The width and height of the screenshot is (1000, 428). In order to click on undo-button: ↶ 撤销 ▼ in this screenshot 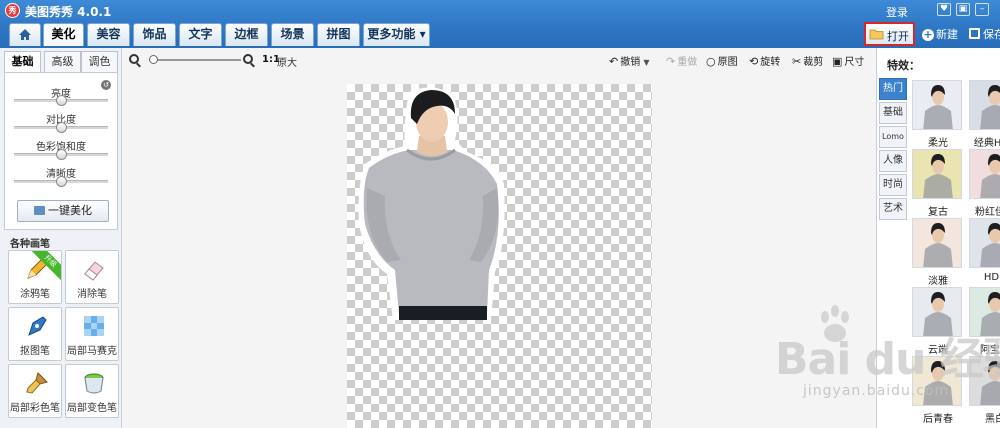, I will do `click(629, 60)`.